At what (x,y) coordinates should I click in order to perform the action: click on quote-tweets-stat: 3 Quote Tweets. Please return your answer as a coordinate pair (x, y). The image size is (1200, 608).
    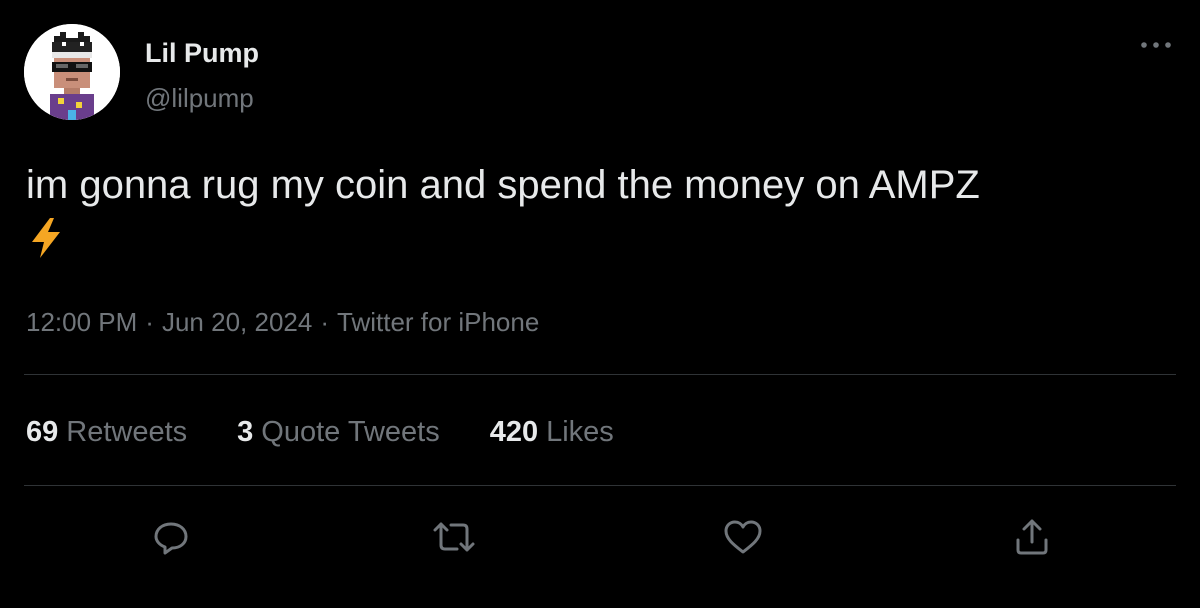
    Looking at the image, I should click on (338, 432).